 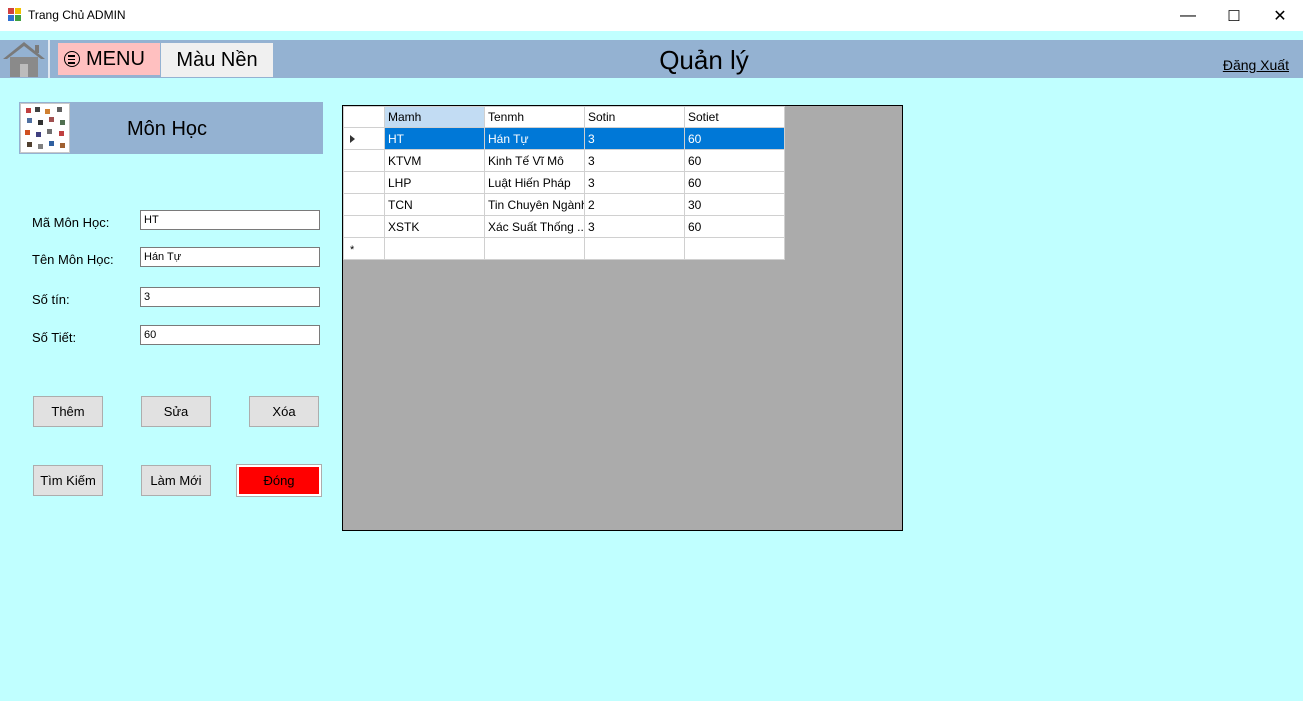 What do you see at coordinates (434, 226) in the screenshot?
I see `cell-mamh: XSTK` at bounding box center [434, 226].